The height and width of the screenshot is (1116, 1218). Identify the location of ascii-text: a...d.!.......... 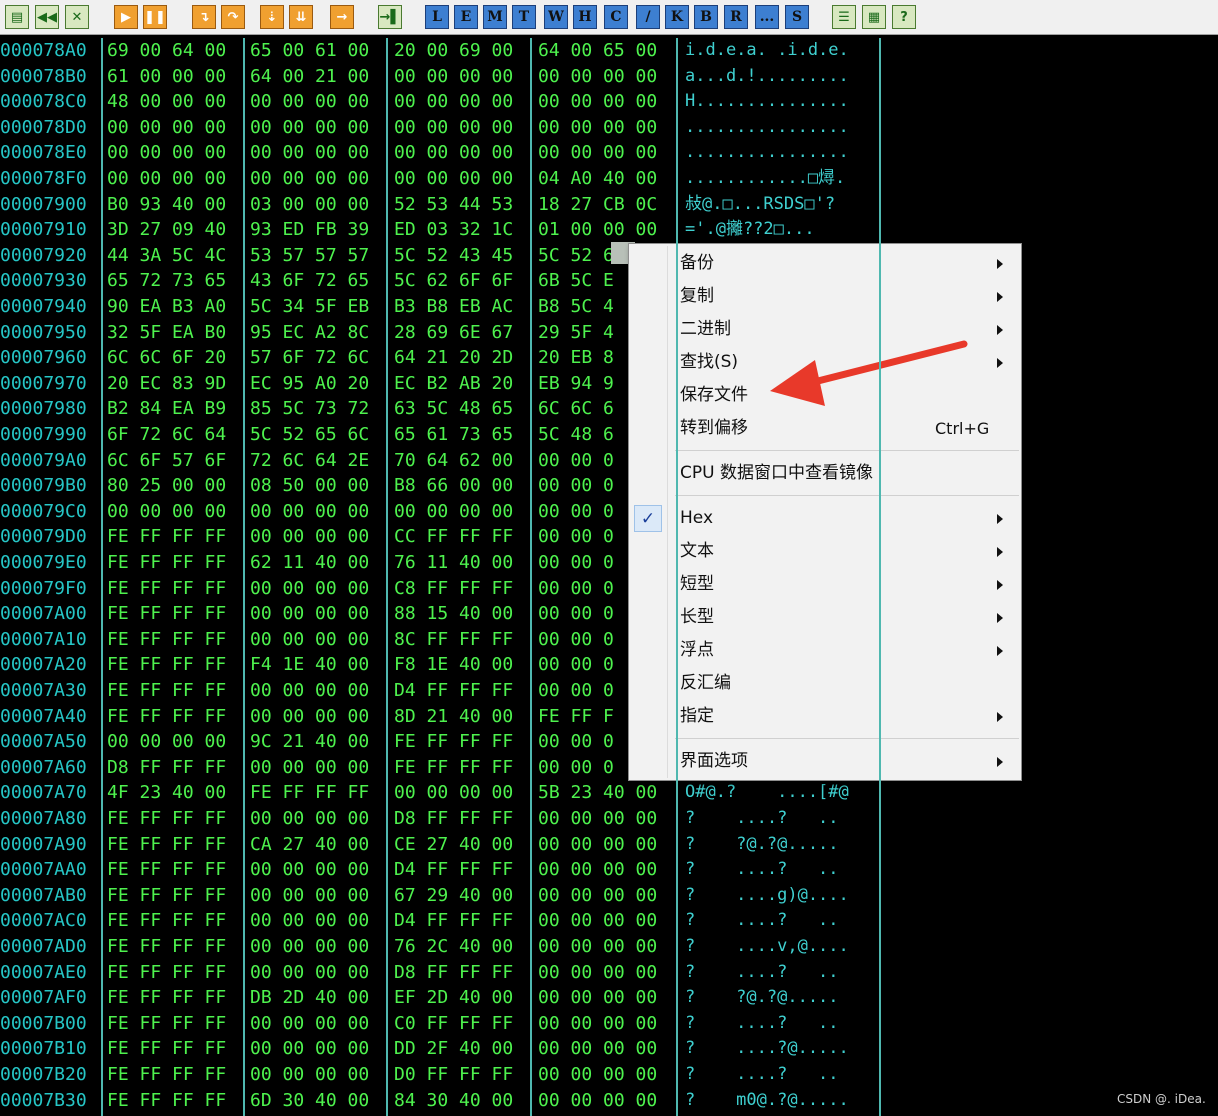
(767, 75).